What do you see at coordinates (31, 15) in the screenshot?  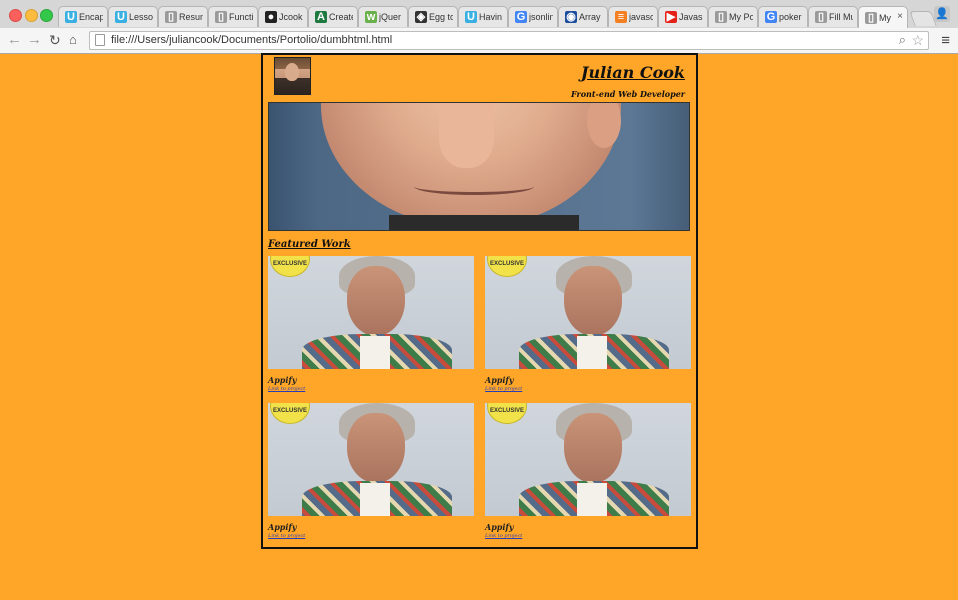 I see `minimize-window-button` at bounding box center [31, 15].